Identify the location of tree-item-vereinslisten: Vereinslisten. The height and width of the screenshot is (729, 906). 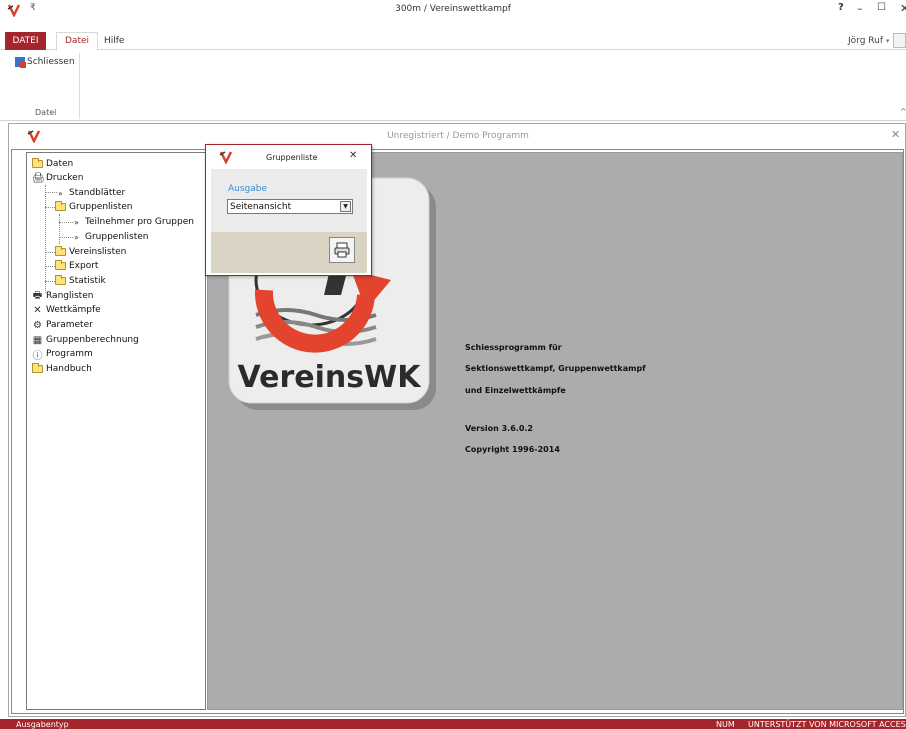
(90, 252).